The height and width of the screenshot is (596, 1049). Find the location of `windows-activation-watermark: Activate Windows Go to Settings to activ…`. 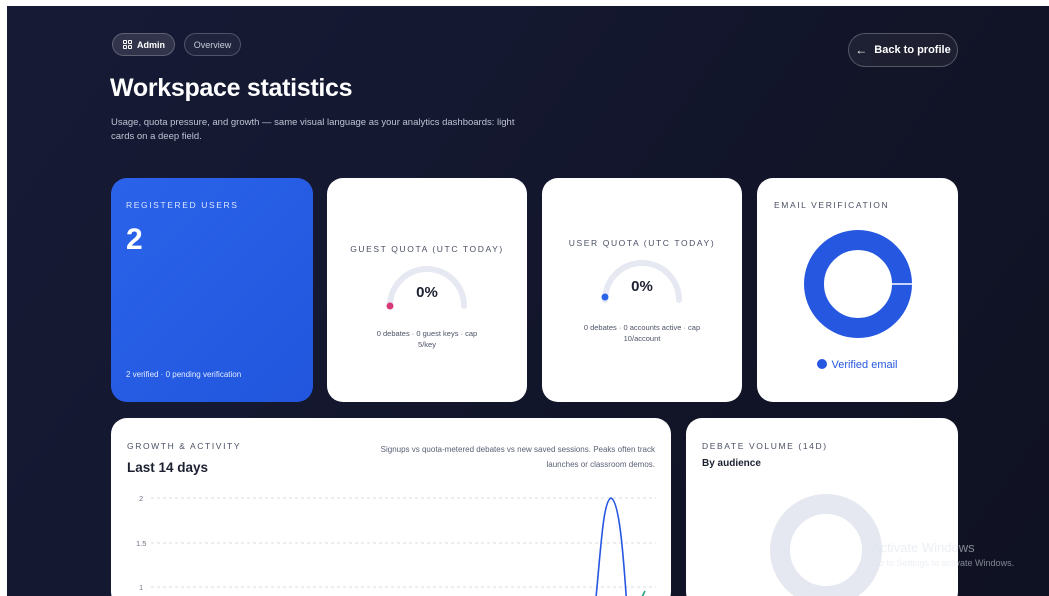

windows-activation-watermark: Activate Windows Go to Settings to activ… is located at coordinates (943, 554).